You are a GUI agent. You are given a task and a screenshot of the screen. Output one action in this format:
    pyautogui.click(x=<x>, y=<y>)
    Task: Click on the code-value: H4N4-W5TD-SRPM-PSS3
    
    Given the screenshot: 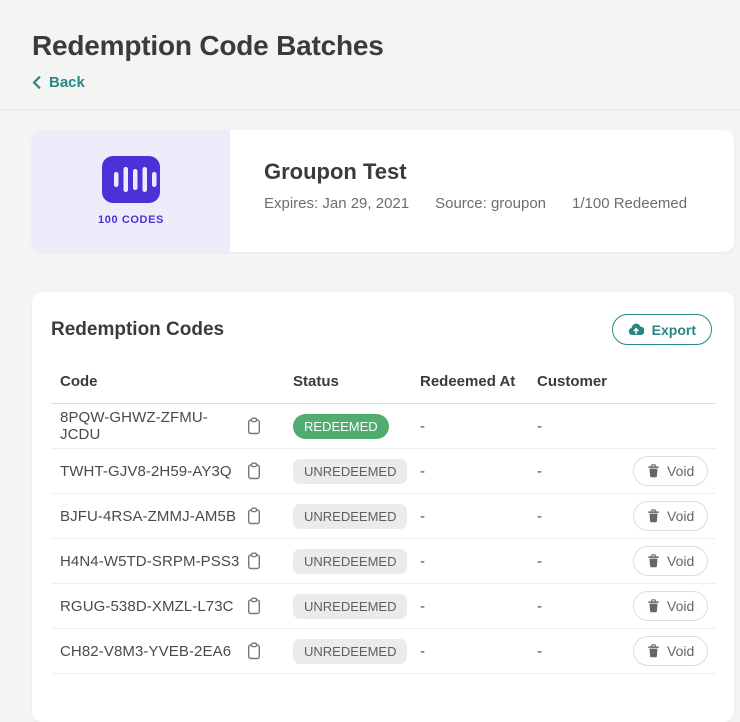 What is the action you would take?
    pyautogui.click(x=150, y=561)
    